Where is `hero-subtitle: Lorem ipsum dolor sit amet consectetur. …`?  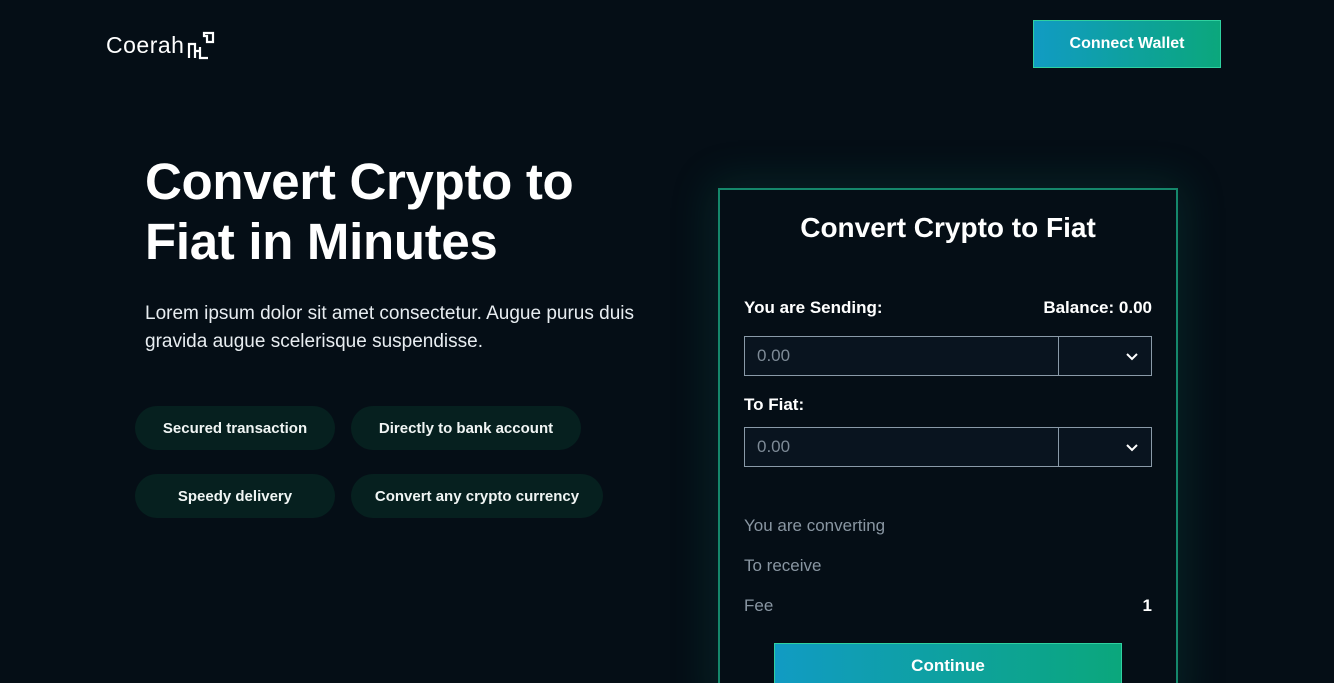 hero-subtitle: Lorem ipsum dolor sit amet consectetur. … is located at coordinates (389, 327).